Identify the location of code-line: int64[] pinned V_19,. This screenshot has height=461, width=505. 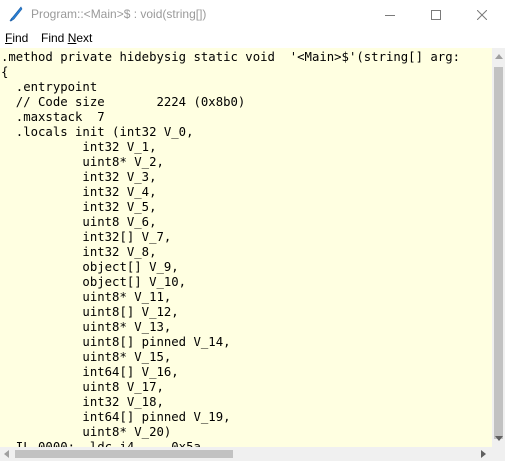
(116, 417).